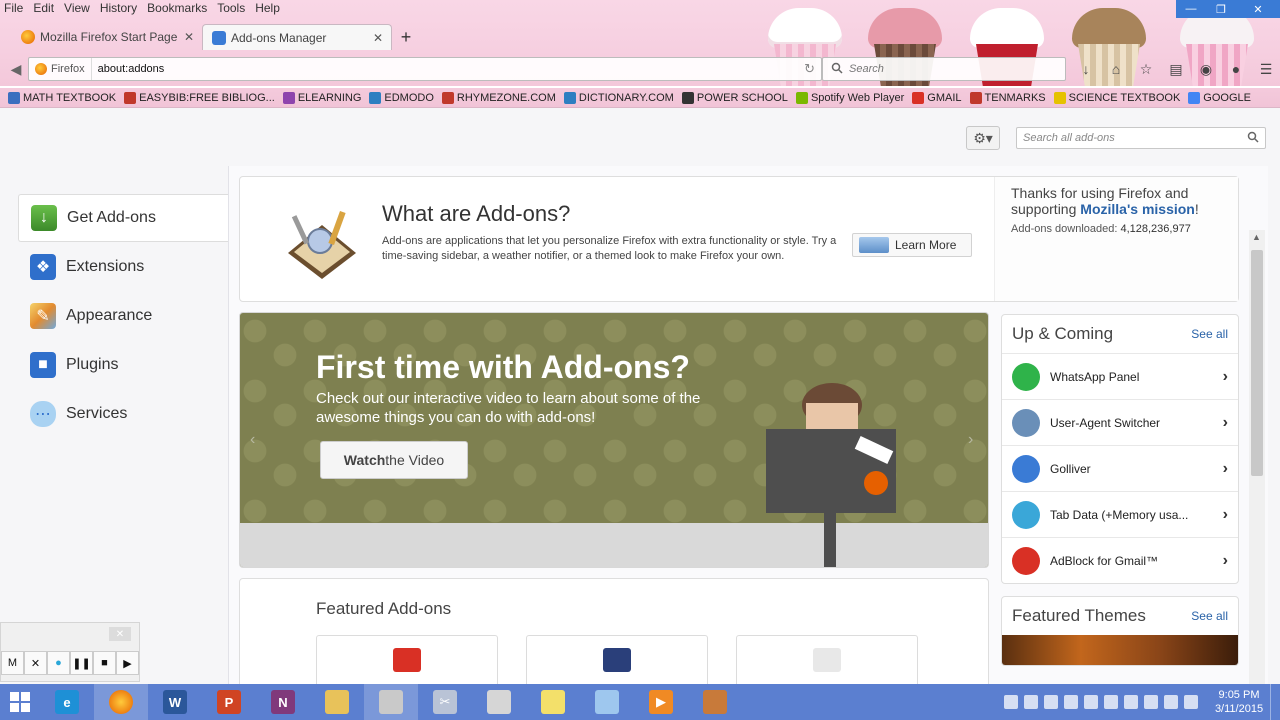  What do you see at coordinates (1206, 69) in the screenshot?
I see `chrome-extension-icon: ◉` at bounding box center [1206, 69].